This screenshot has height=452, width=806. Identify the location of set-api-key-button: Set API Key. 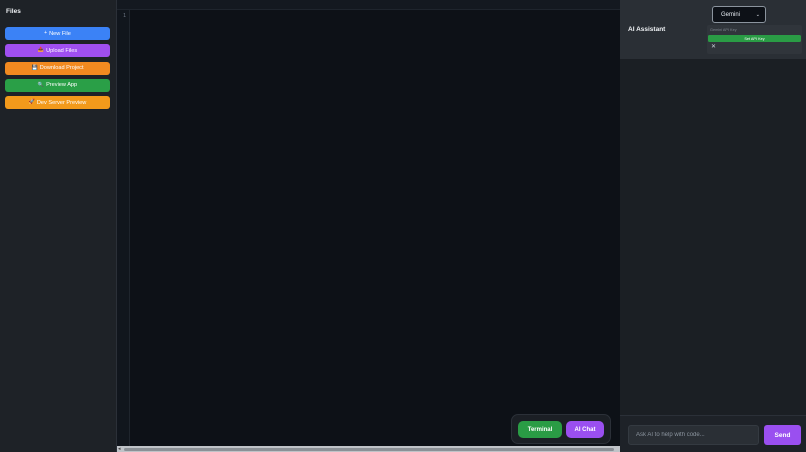
(754, 38).